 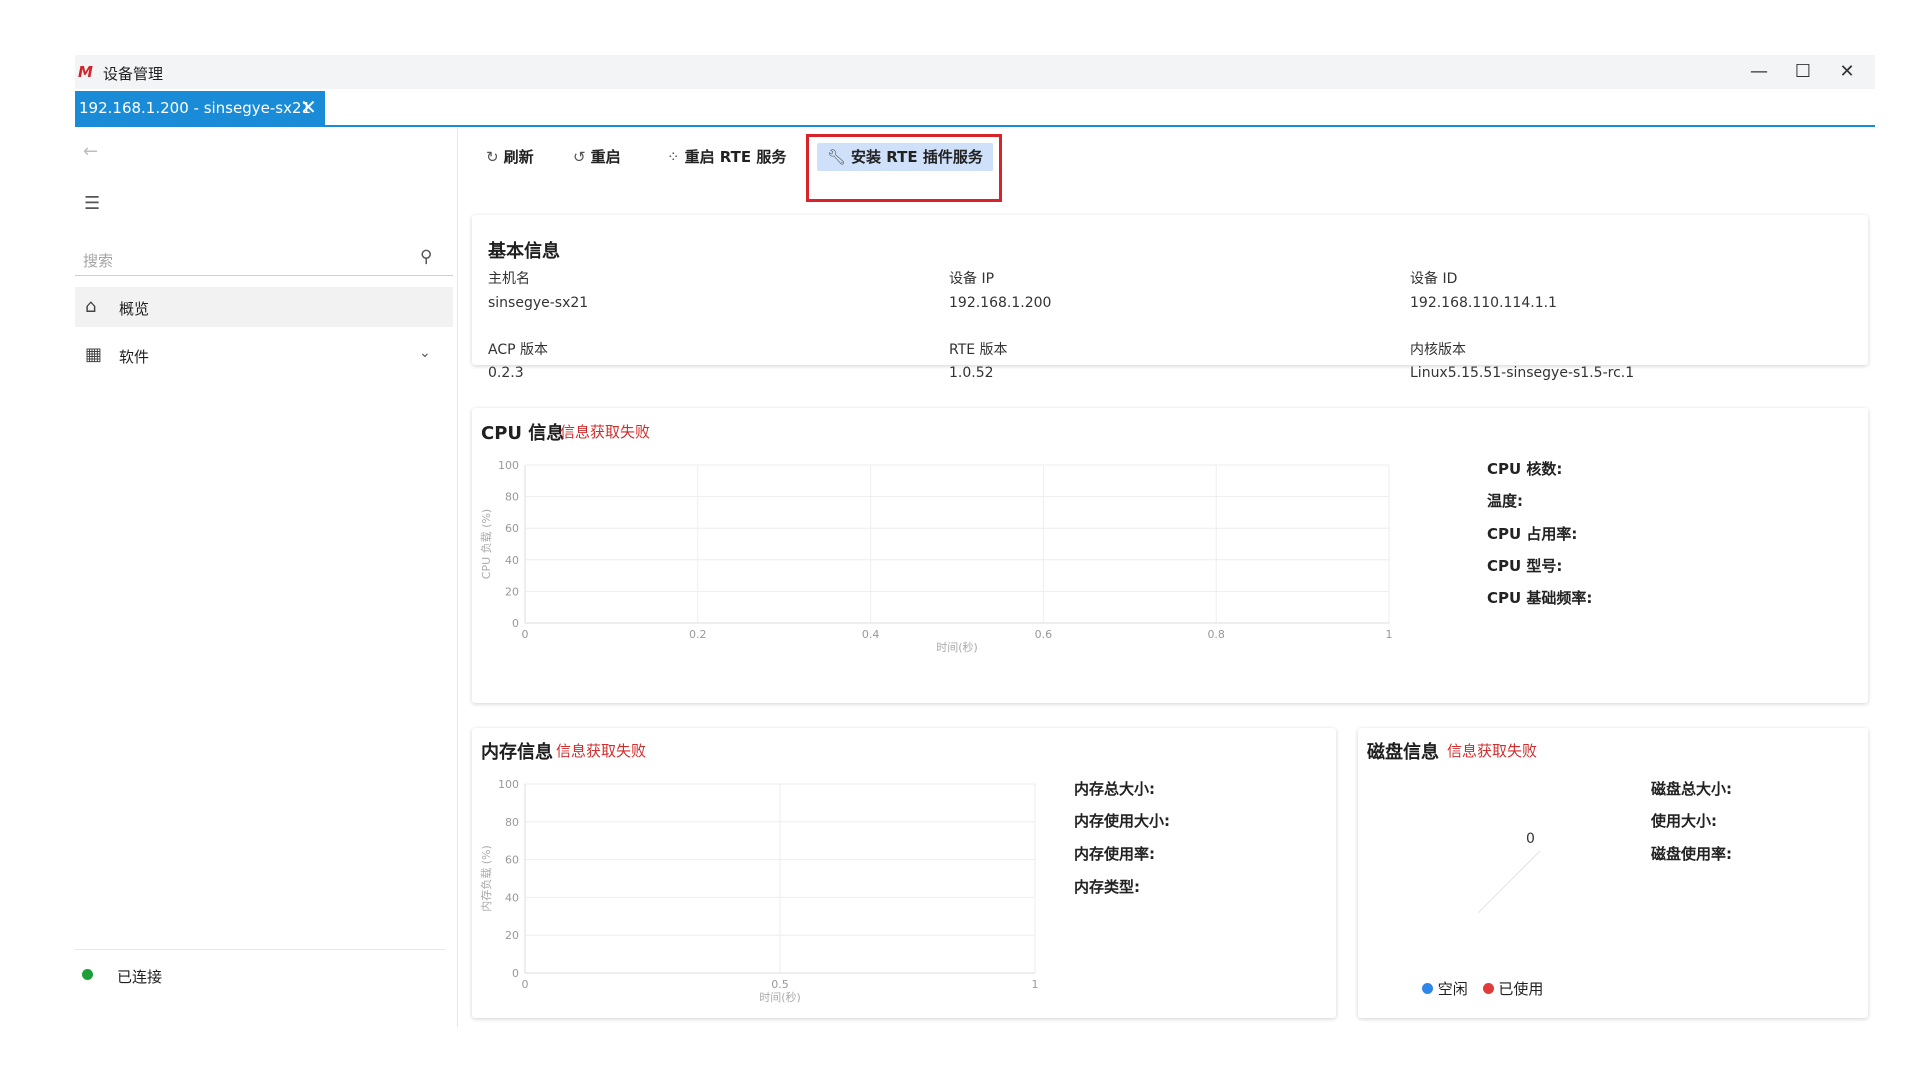 I want to click on sidebar-item-label: 软件, so click(x=134, y=357).